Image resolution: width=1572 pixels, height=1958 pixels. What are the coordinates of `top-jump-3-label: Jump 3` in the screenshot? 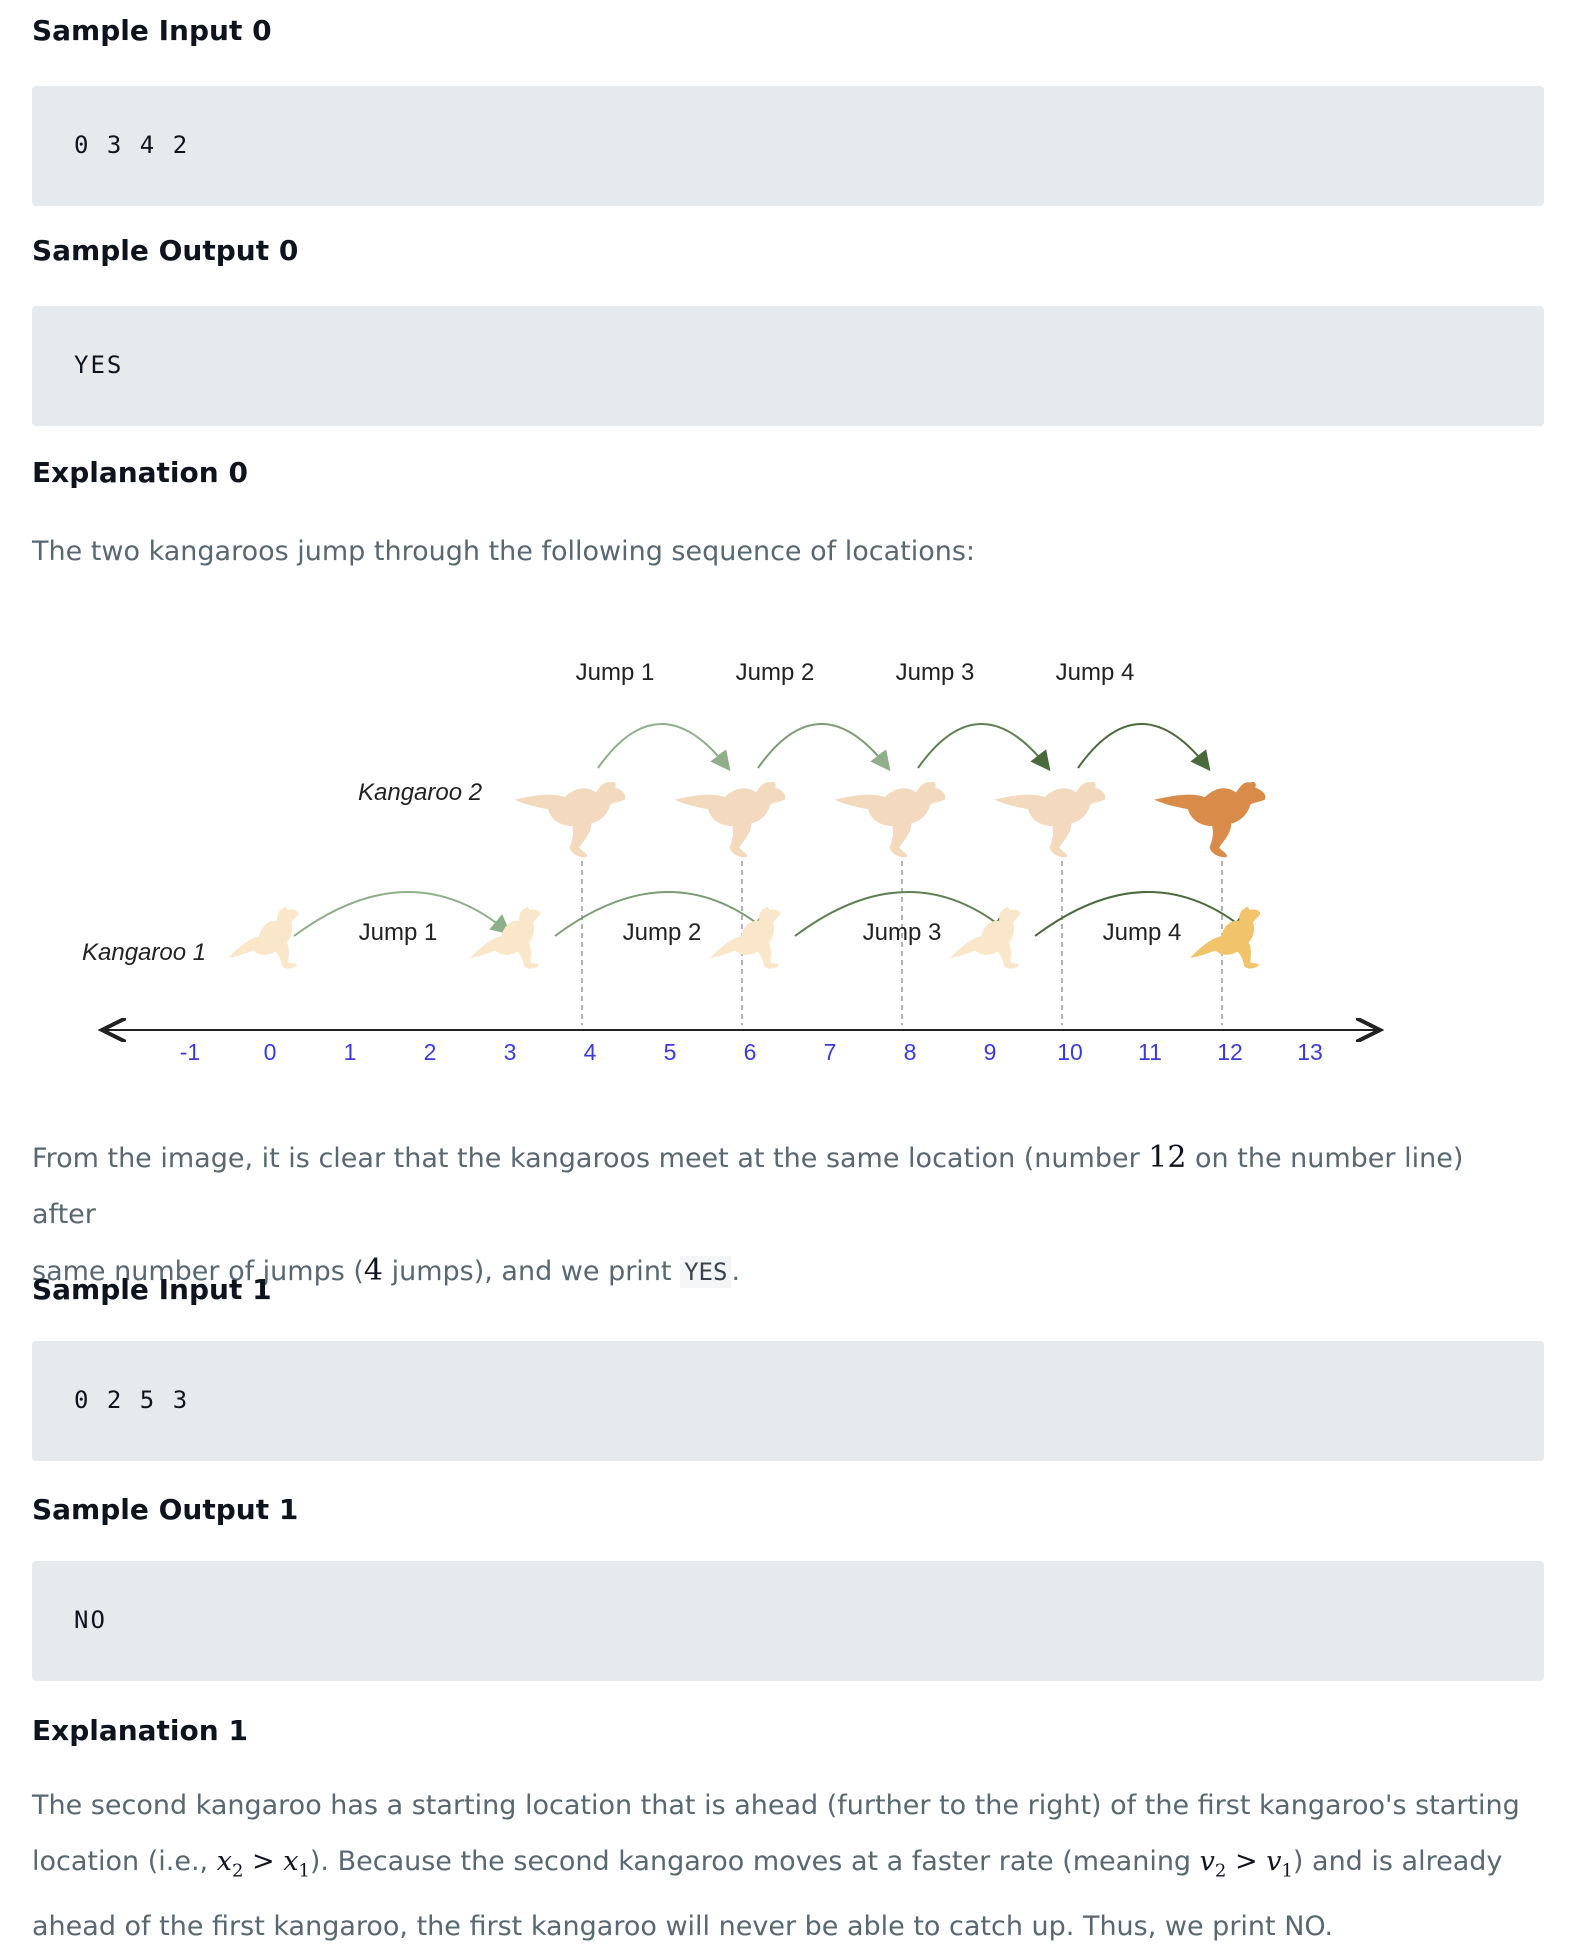 It's located at (935, 672).